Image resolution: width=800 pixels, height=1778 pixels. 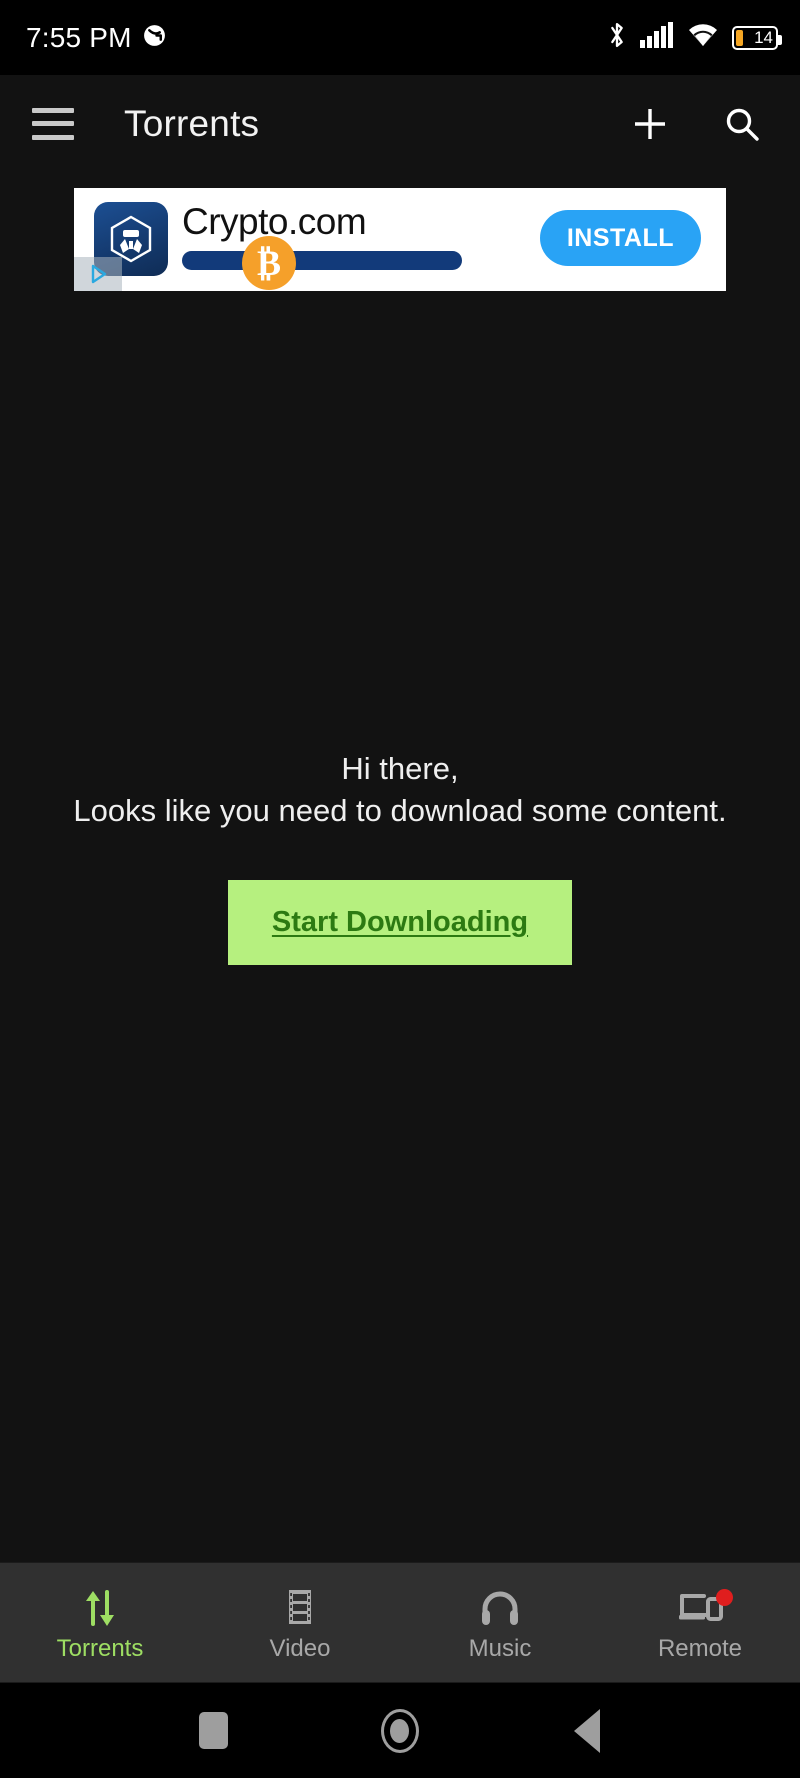 I want to click on nav-tab-video-label: Video, so click(x=300, y=1648).